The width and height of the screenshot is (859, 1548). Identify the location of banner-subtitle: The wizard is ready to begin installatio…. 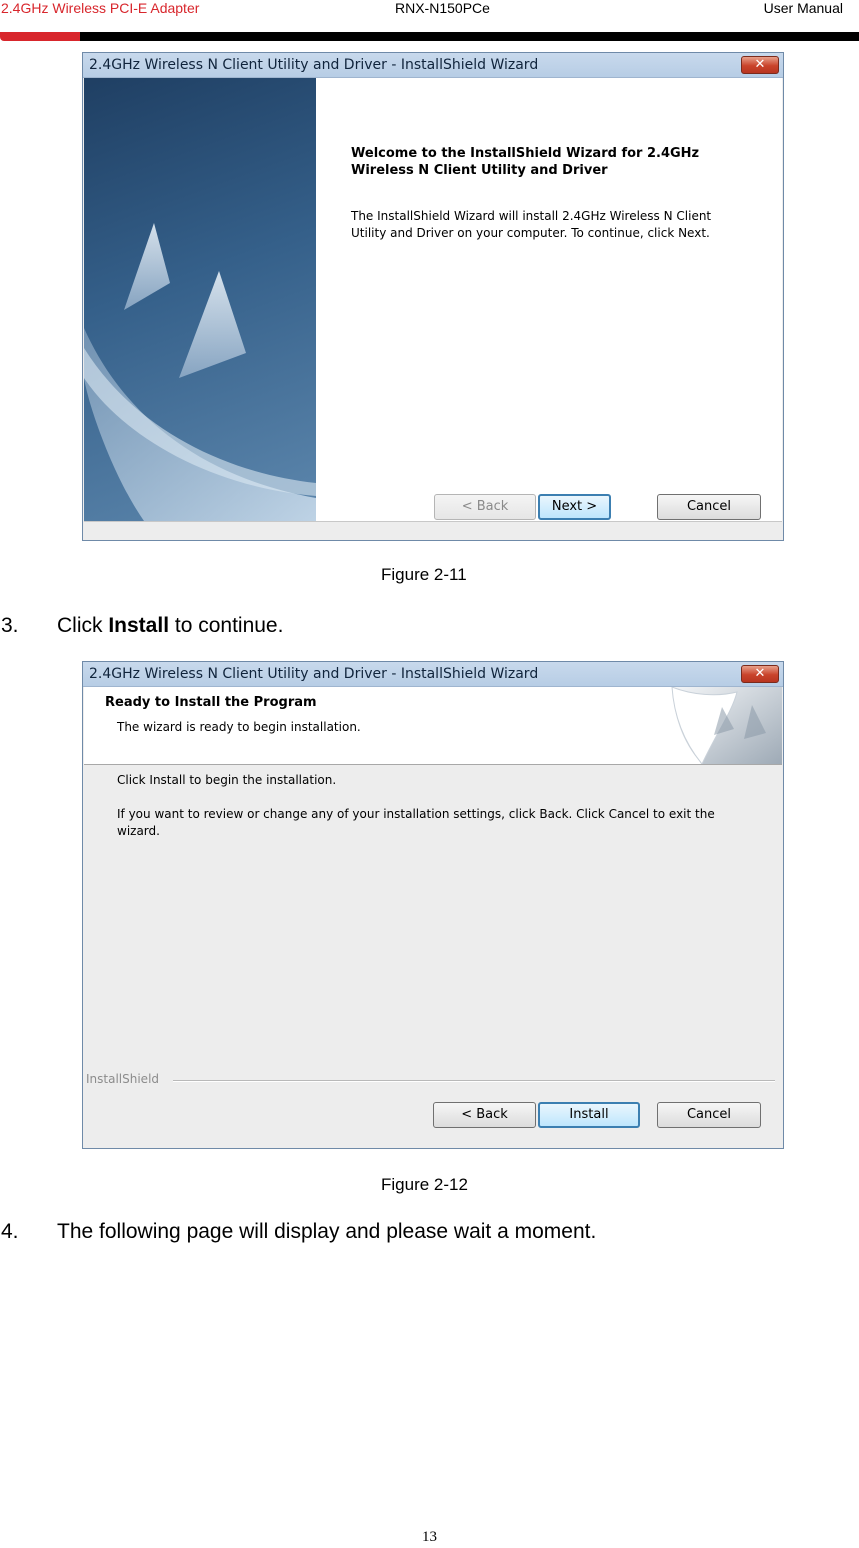
(239, 727).